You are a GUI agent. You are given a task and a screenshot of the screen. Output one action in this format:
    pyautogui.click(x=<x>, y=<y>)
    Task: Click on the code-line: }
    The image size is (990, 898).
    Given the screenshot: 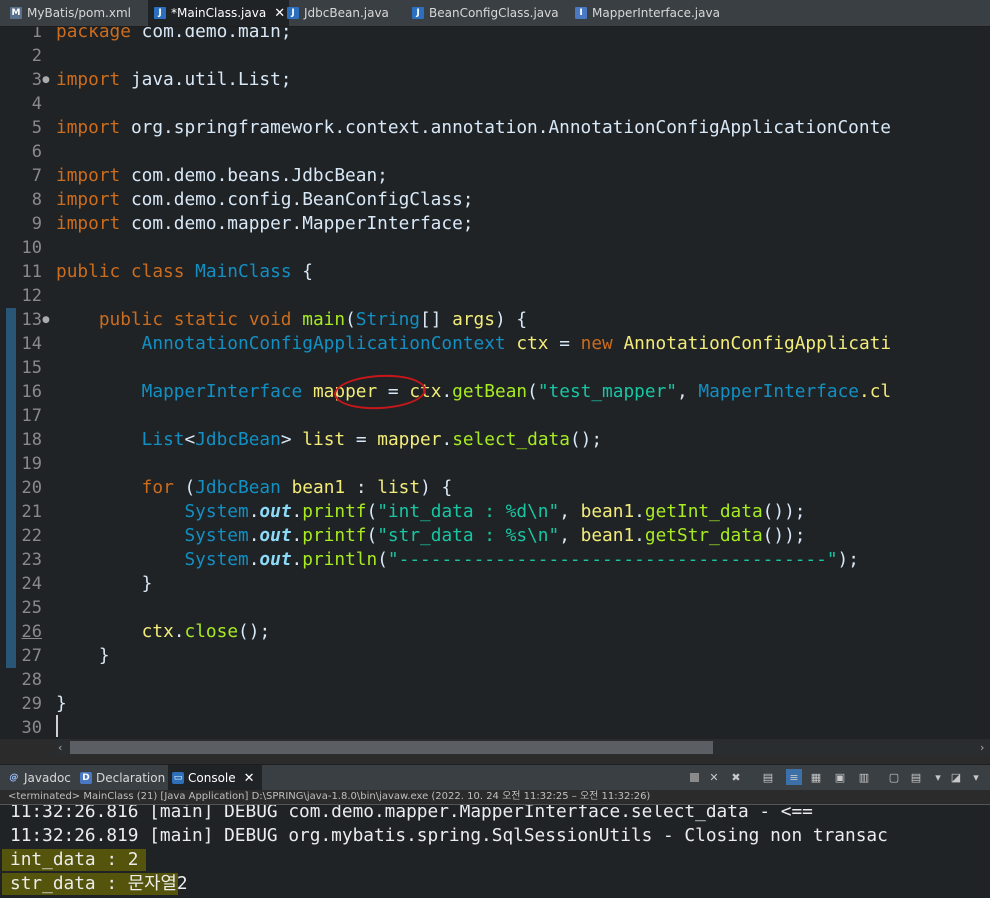 What is the action you would take?
    pyautogui.click(x=83, y=656)
    